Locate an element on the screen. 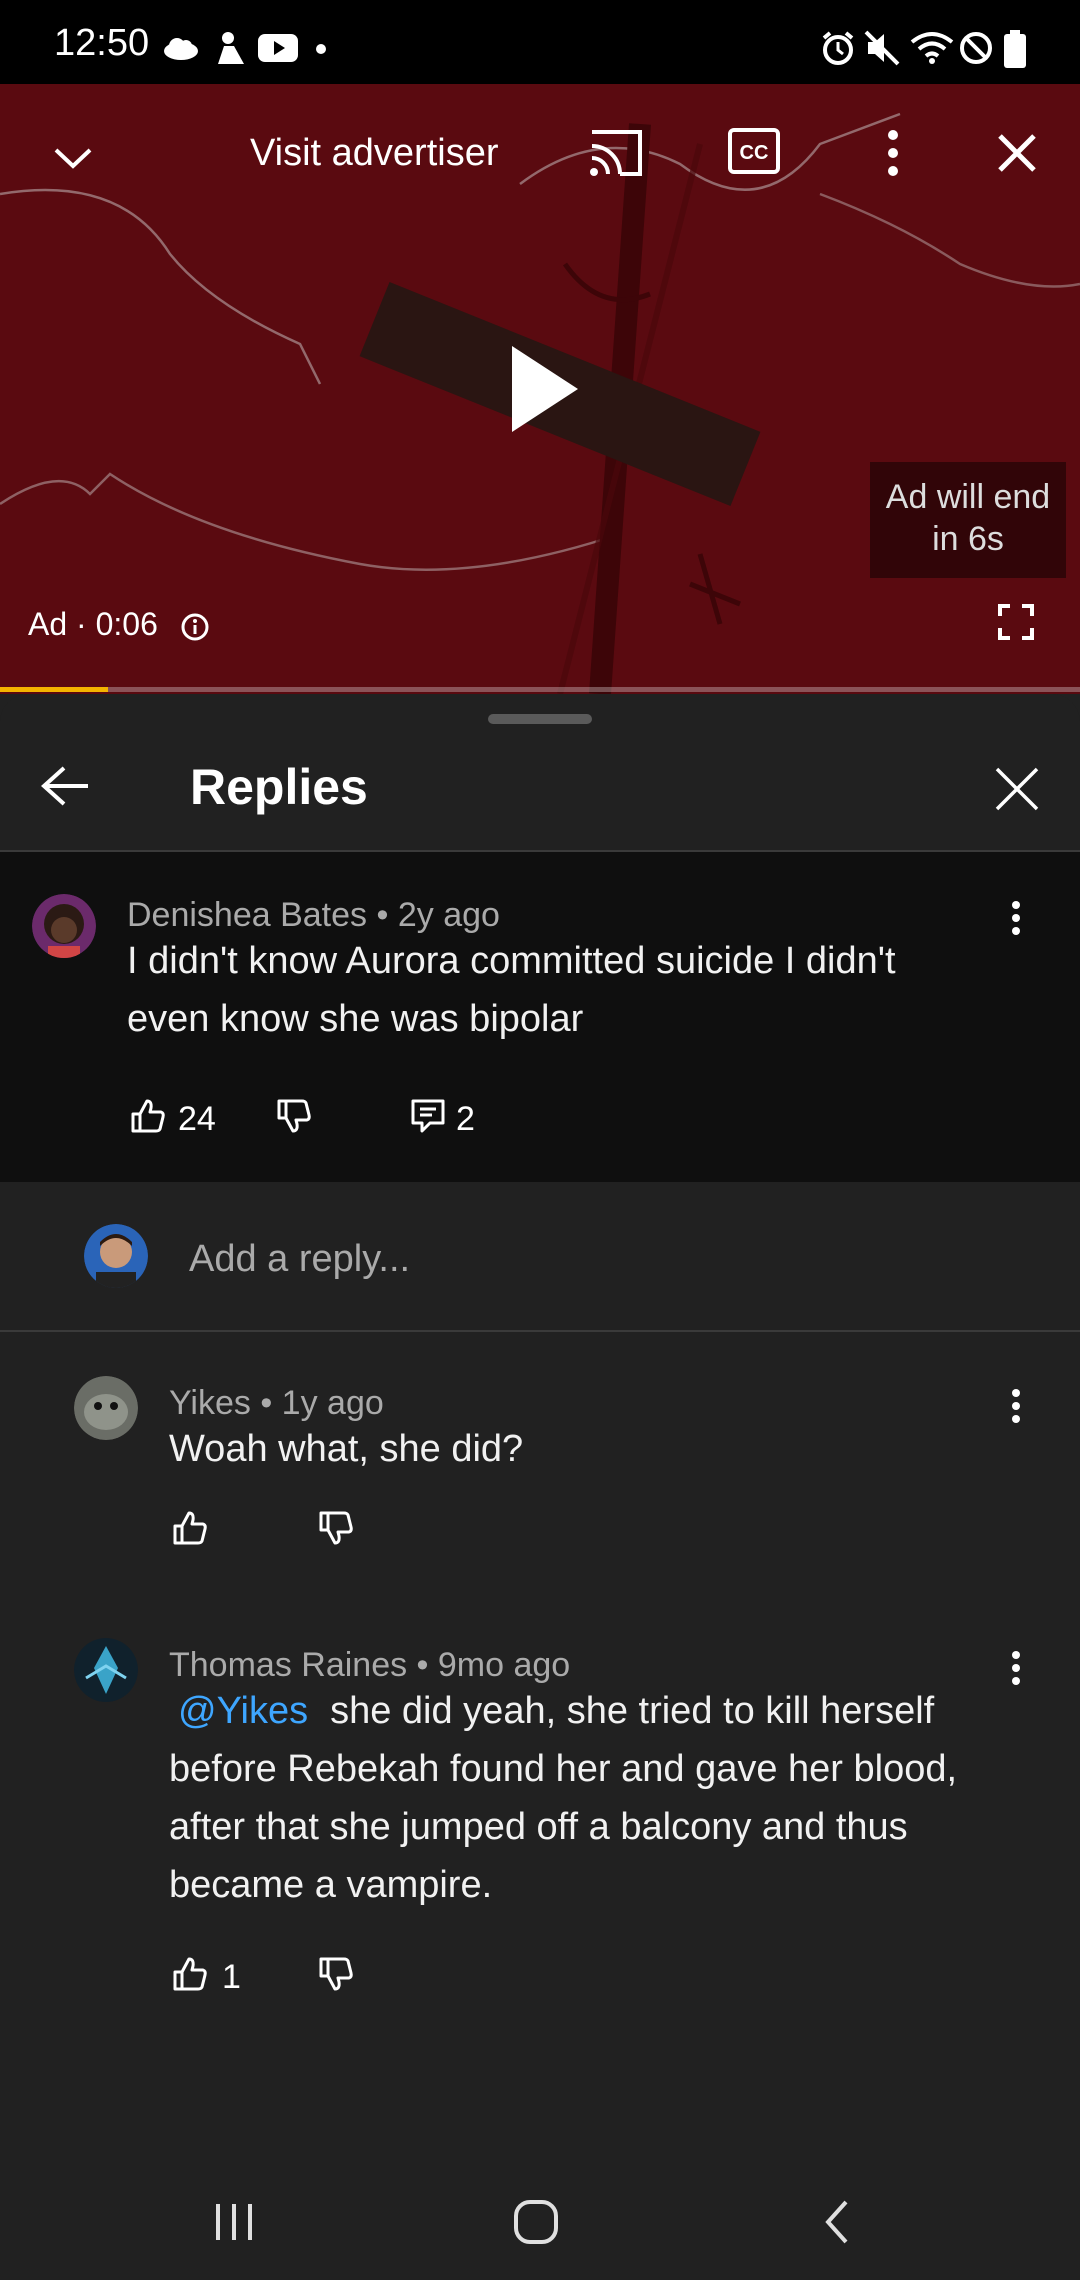 The height and width of the screenshot is (2280, 1080). cast-icon is located at coordinates (616, 153).